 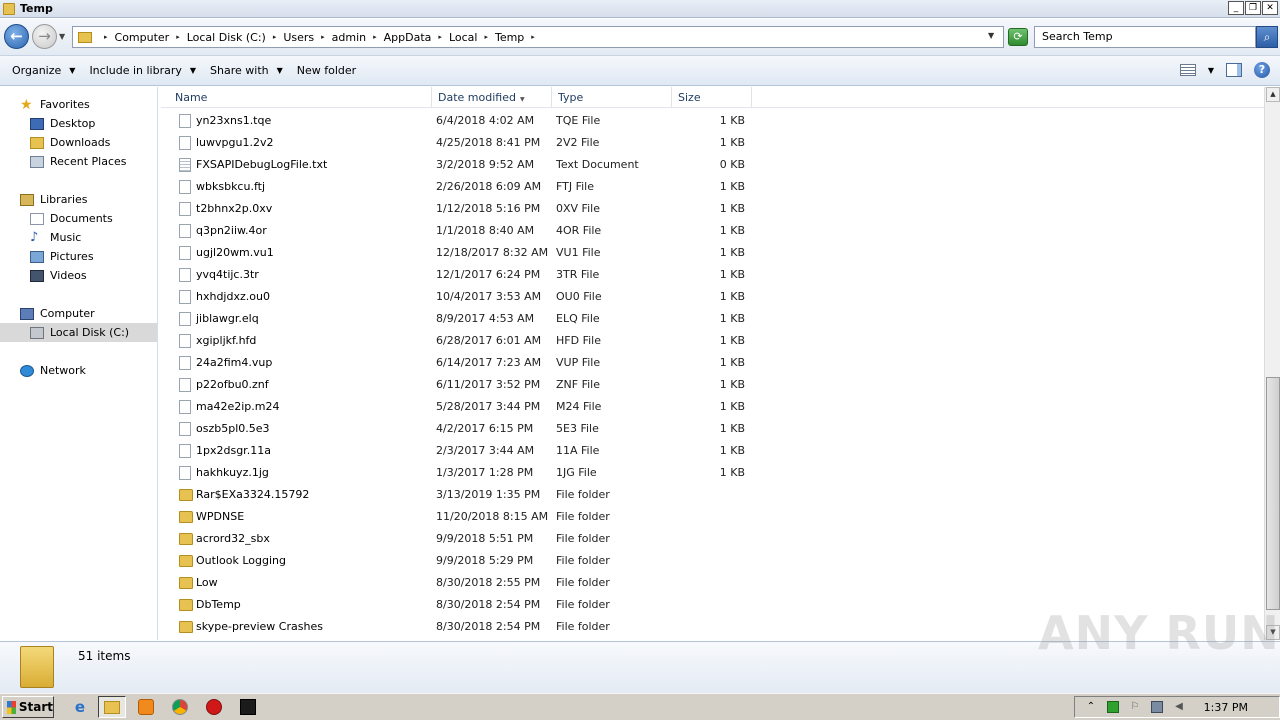 I want to click on back-button: ←, so click(x=16, y=36).